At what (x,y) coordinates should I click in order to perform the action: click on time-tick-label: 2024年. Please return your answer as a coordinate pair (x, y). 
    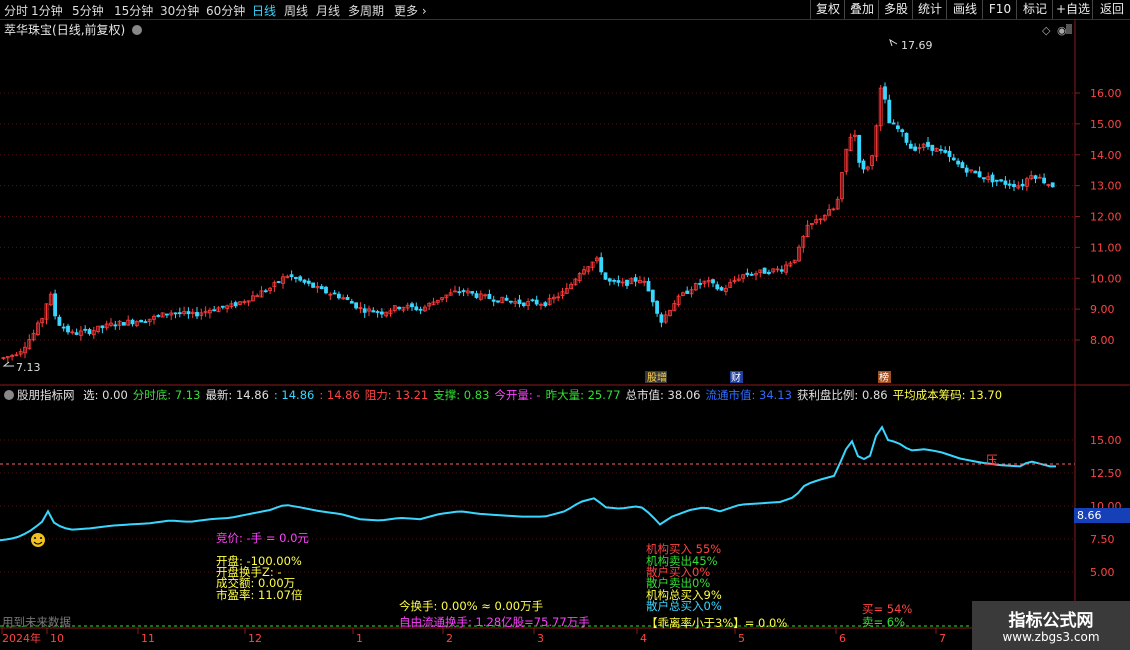
    Looking at the image, I should click on (21, 638).